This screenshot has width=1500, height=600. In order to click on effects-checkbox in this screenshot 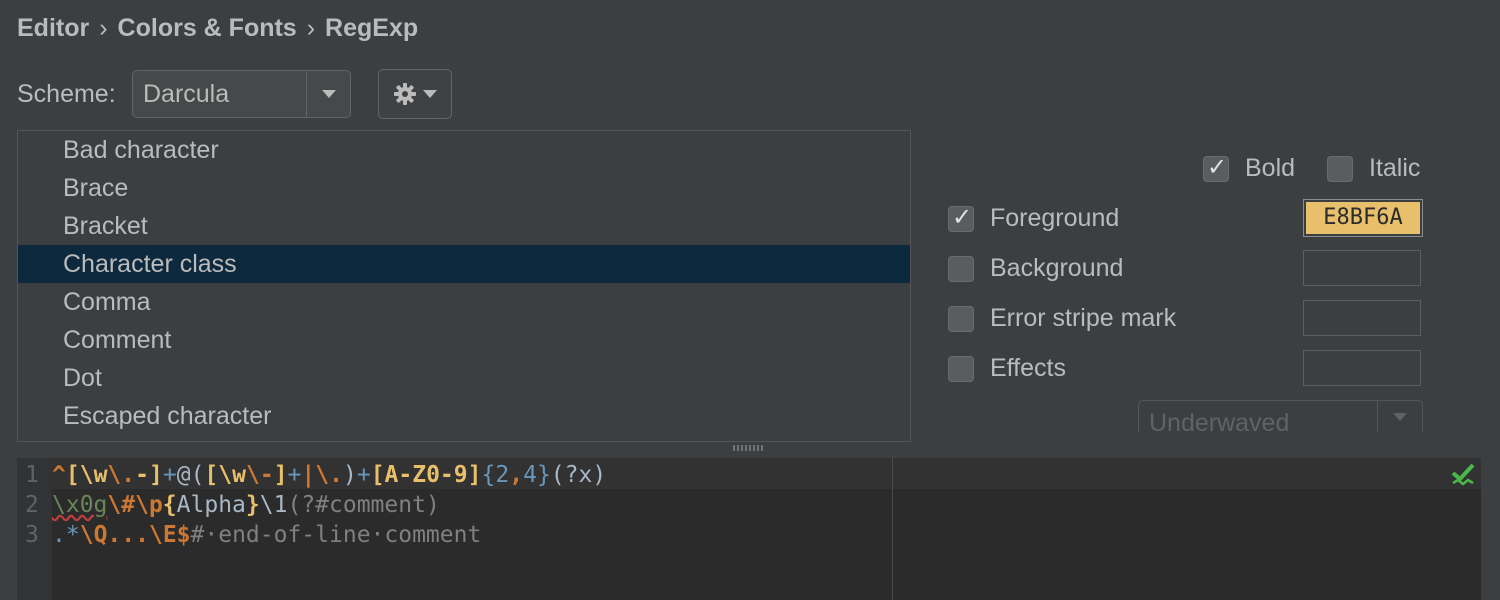, I will do `click(961, 368)`.